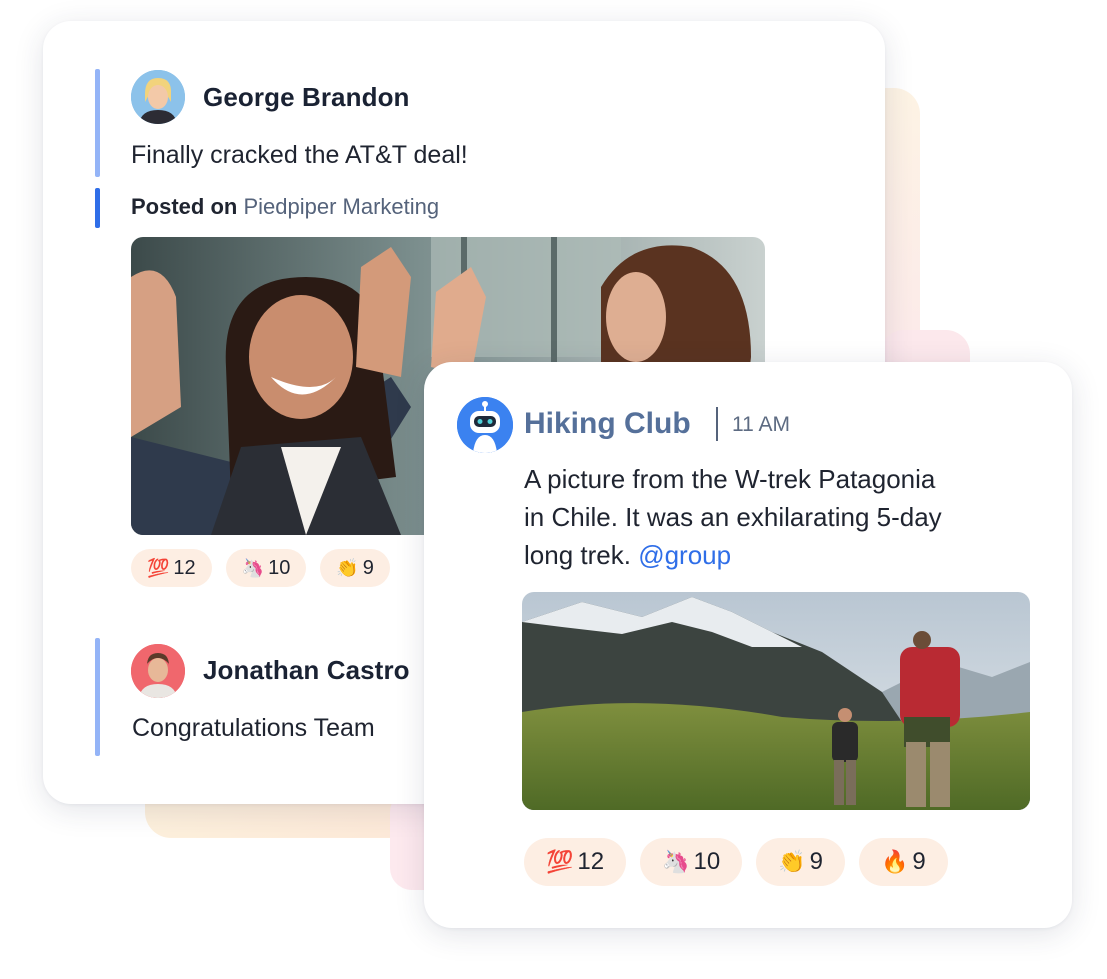  What do you see at coordinates (577, 555) in the screenshot?
I see `message-line: long trek.` at bounding box center [577, 555].